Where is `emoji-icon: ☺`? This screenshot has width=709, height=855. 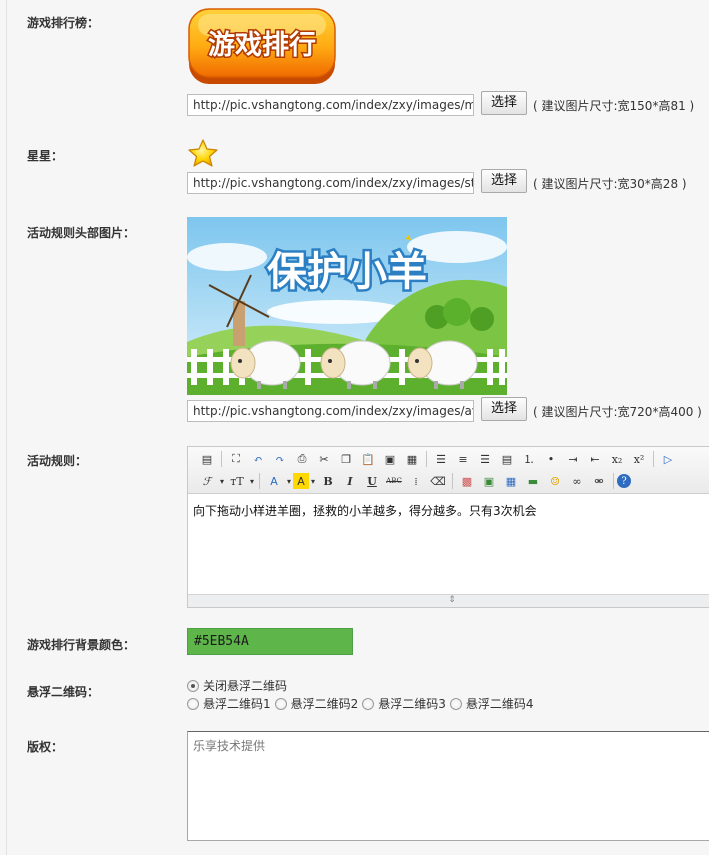 emoji-icon: ☺ is located at coordinates (555, 481).